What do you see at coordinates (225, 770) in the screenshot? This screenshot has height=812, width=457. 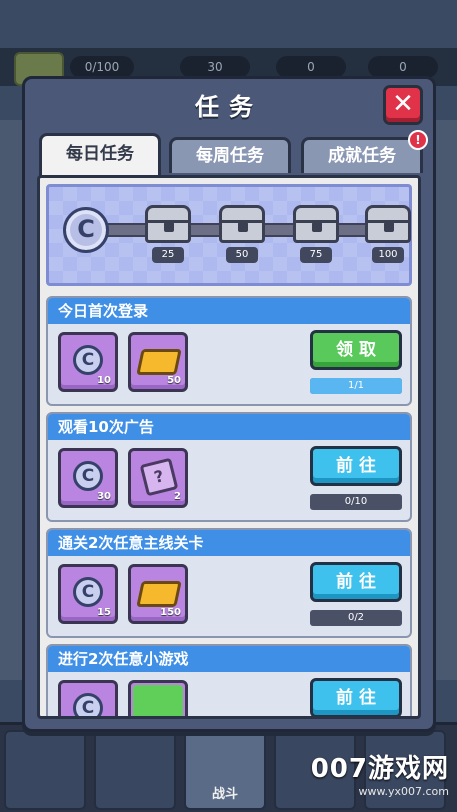 I see `nav-battle-tab: 战斗` at bounding box center [225, 770].